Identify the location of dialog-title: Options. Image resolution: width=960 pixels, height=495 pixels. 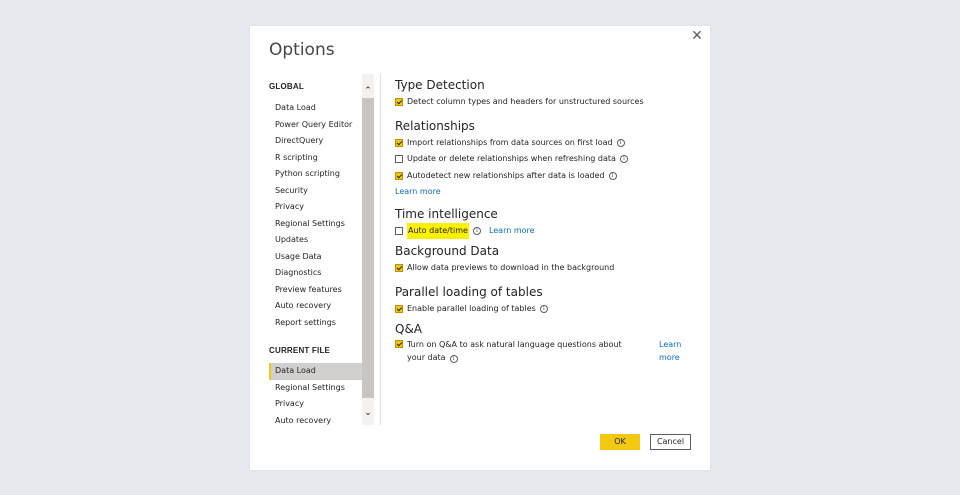
(302, 50).